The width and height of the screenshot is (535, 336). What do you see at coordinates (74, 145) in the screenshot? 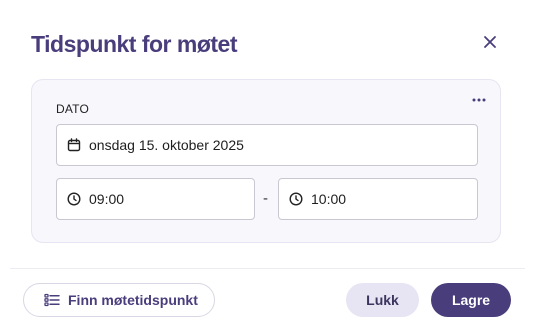
I see `calendar-icon` at bounding box center [74, 145].